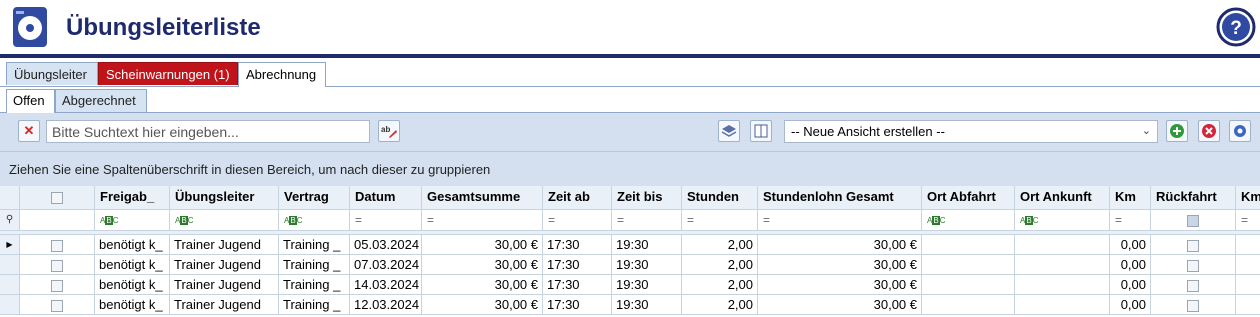 This screenshot has width=1260, height=317. What do you see at coordinates (971, 131) in the screenshot?
I see `view-select: -- Neue Ansicht erstellen -- ⌄` at bounding box center [971, 131].